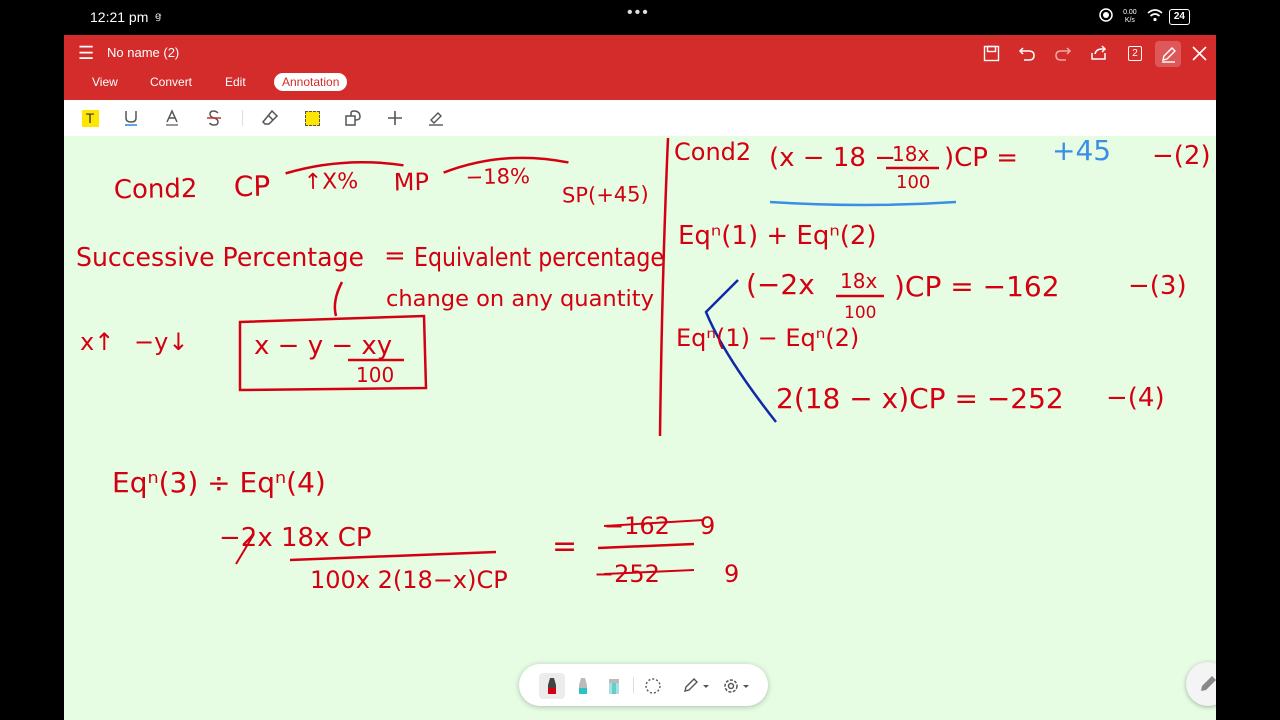  I want to click on red-pen-tool, so click(552, 686).